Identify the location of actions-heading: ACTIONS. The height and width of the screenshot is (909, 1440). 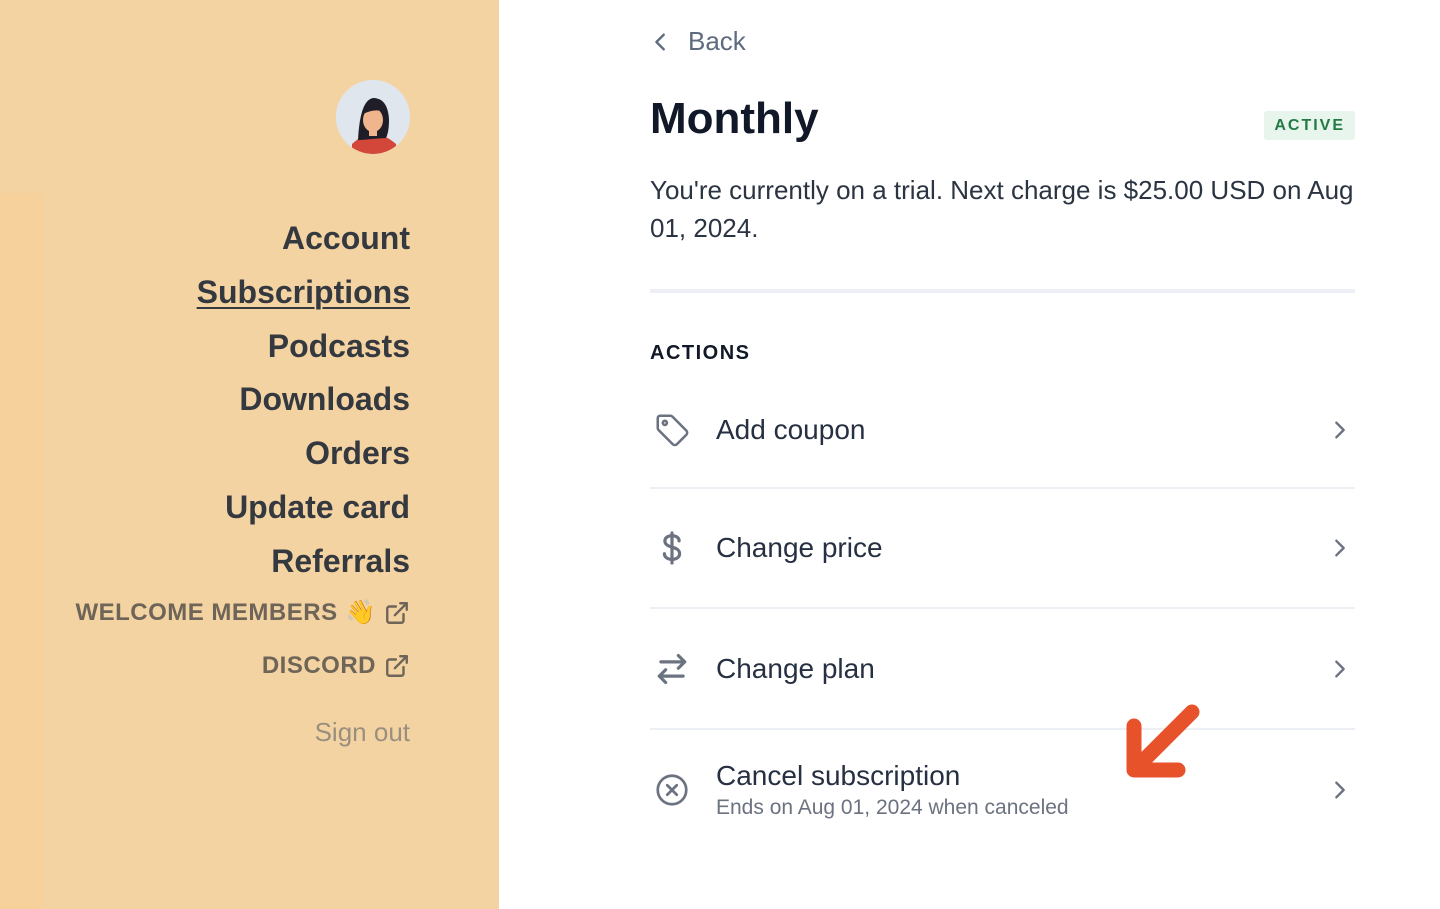
(700, 353).